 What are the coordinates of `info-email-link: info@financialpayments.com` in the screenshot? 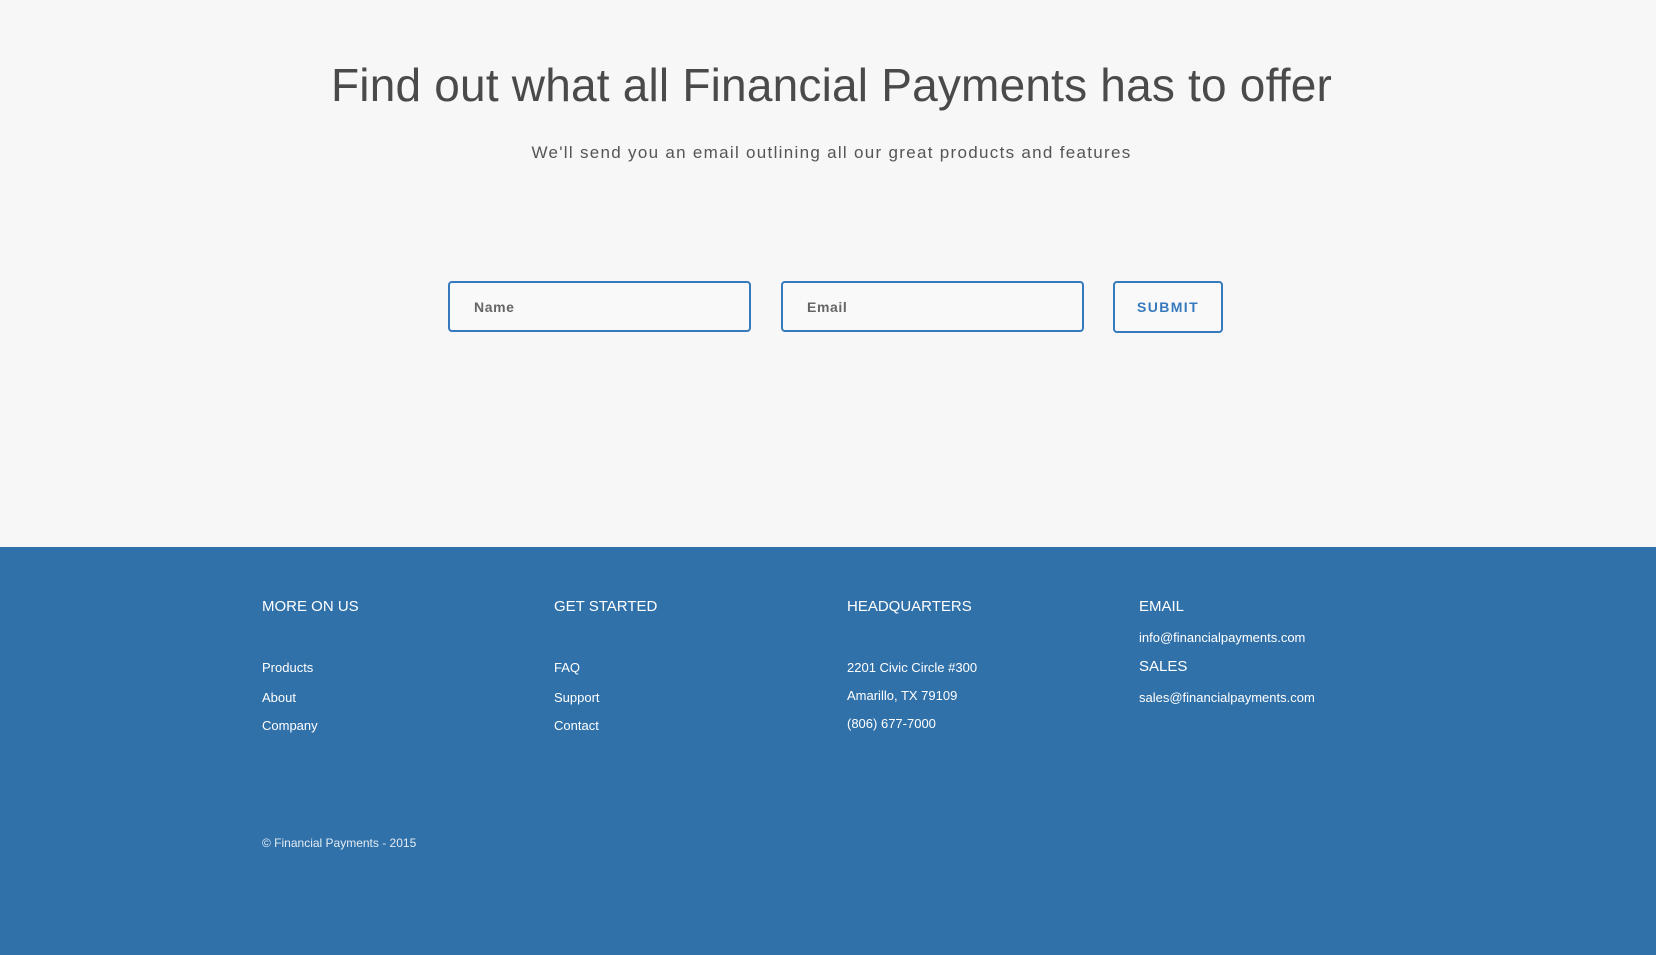 It's located at (1222, 637).